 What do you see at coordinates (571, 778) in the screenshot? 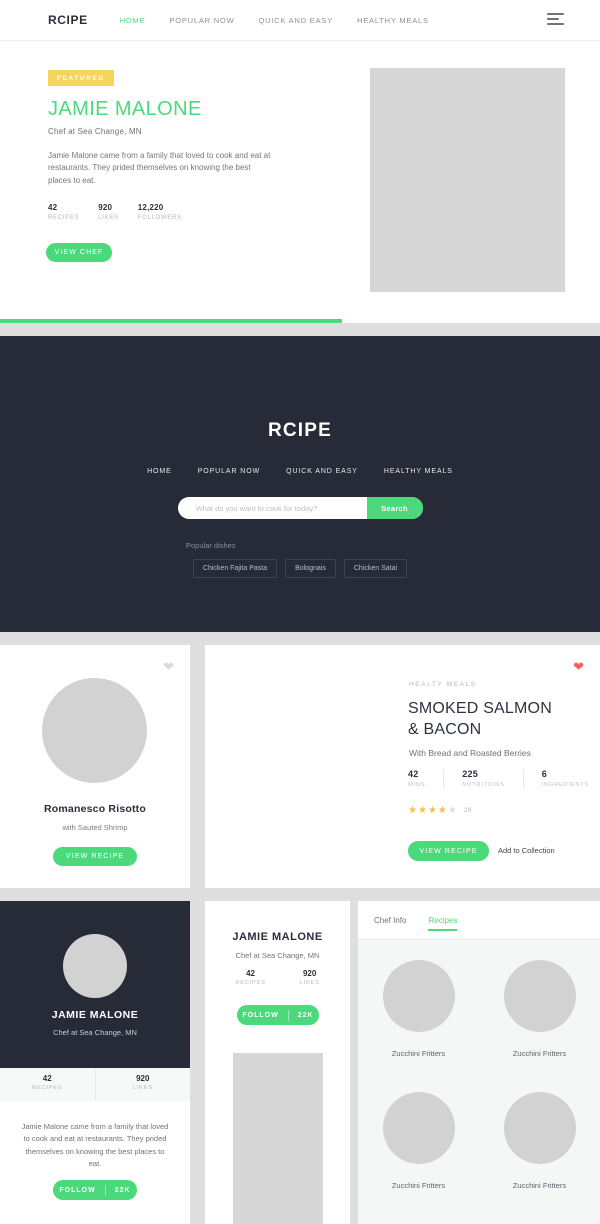
I see `salmon-stat-ingredients: 6 INGREDIENTS` at bounding box center [571, 778].